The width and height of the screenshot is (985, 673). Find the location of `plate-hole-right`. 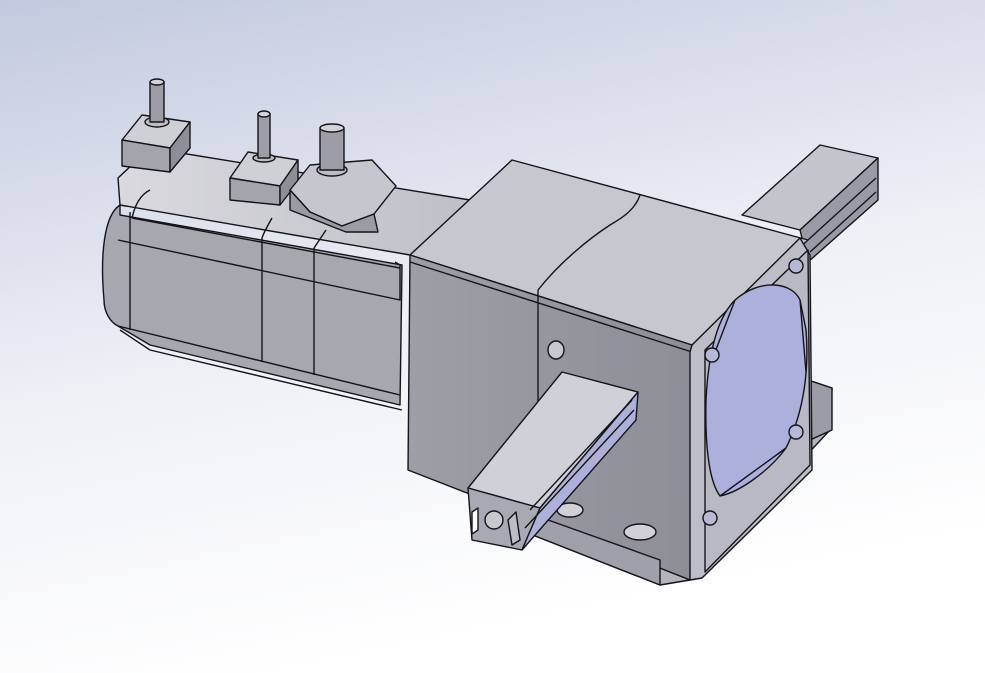

plate-hole-right is located at coordinates (640, 532).